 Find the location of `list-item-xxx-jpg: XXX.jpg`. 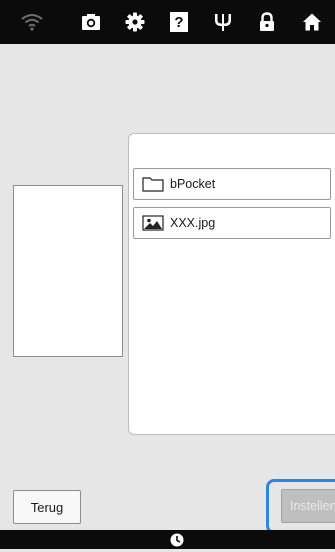

list-item-xxx-jpg: XXX.jpg is located at coordinates (232, 223).